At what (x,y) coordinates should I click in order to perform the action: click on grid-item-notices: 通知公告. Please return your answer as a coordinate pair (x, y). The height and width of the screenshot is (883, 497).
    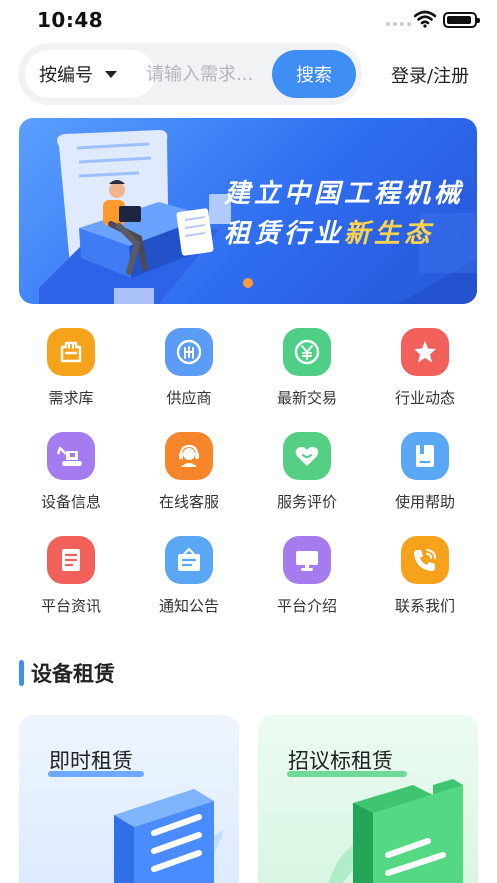
    Looking at the image, I should click on (189, 581).